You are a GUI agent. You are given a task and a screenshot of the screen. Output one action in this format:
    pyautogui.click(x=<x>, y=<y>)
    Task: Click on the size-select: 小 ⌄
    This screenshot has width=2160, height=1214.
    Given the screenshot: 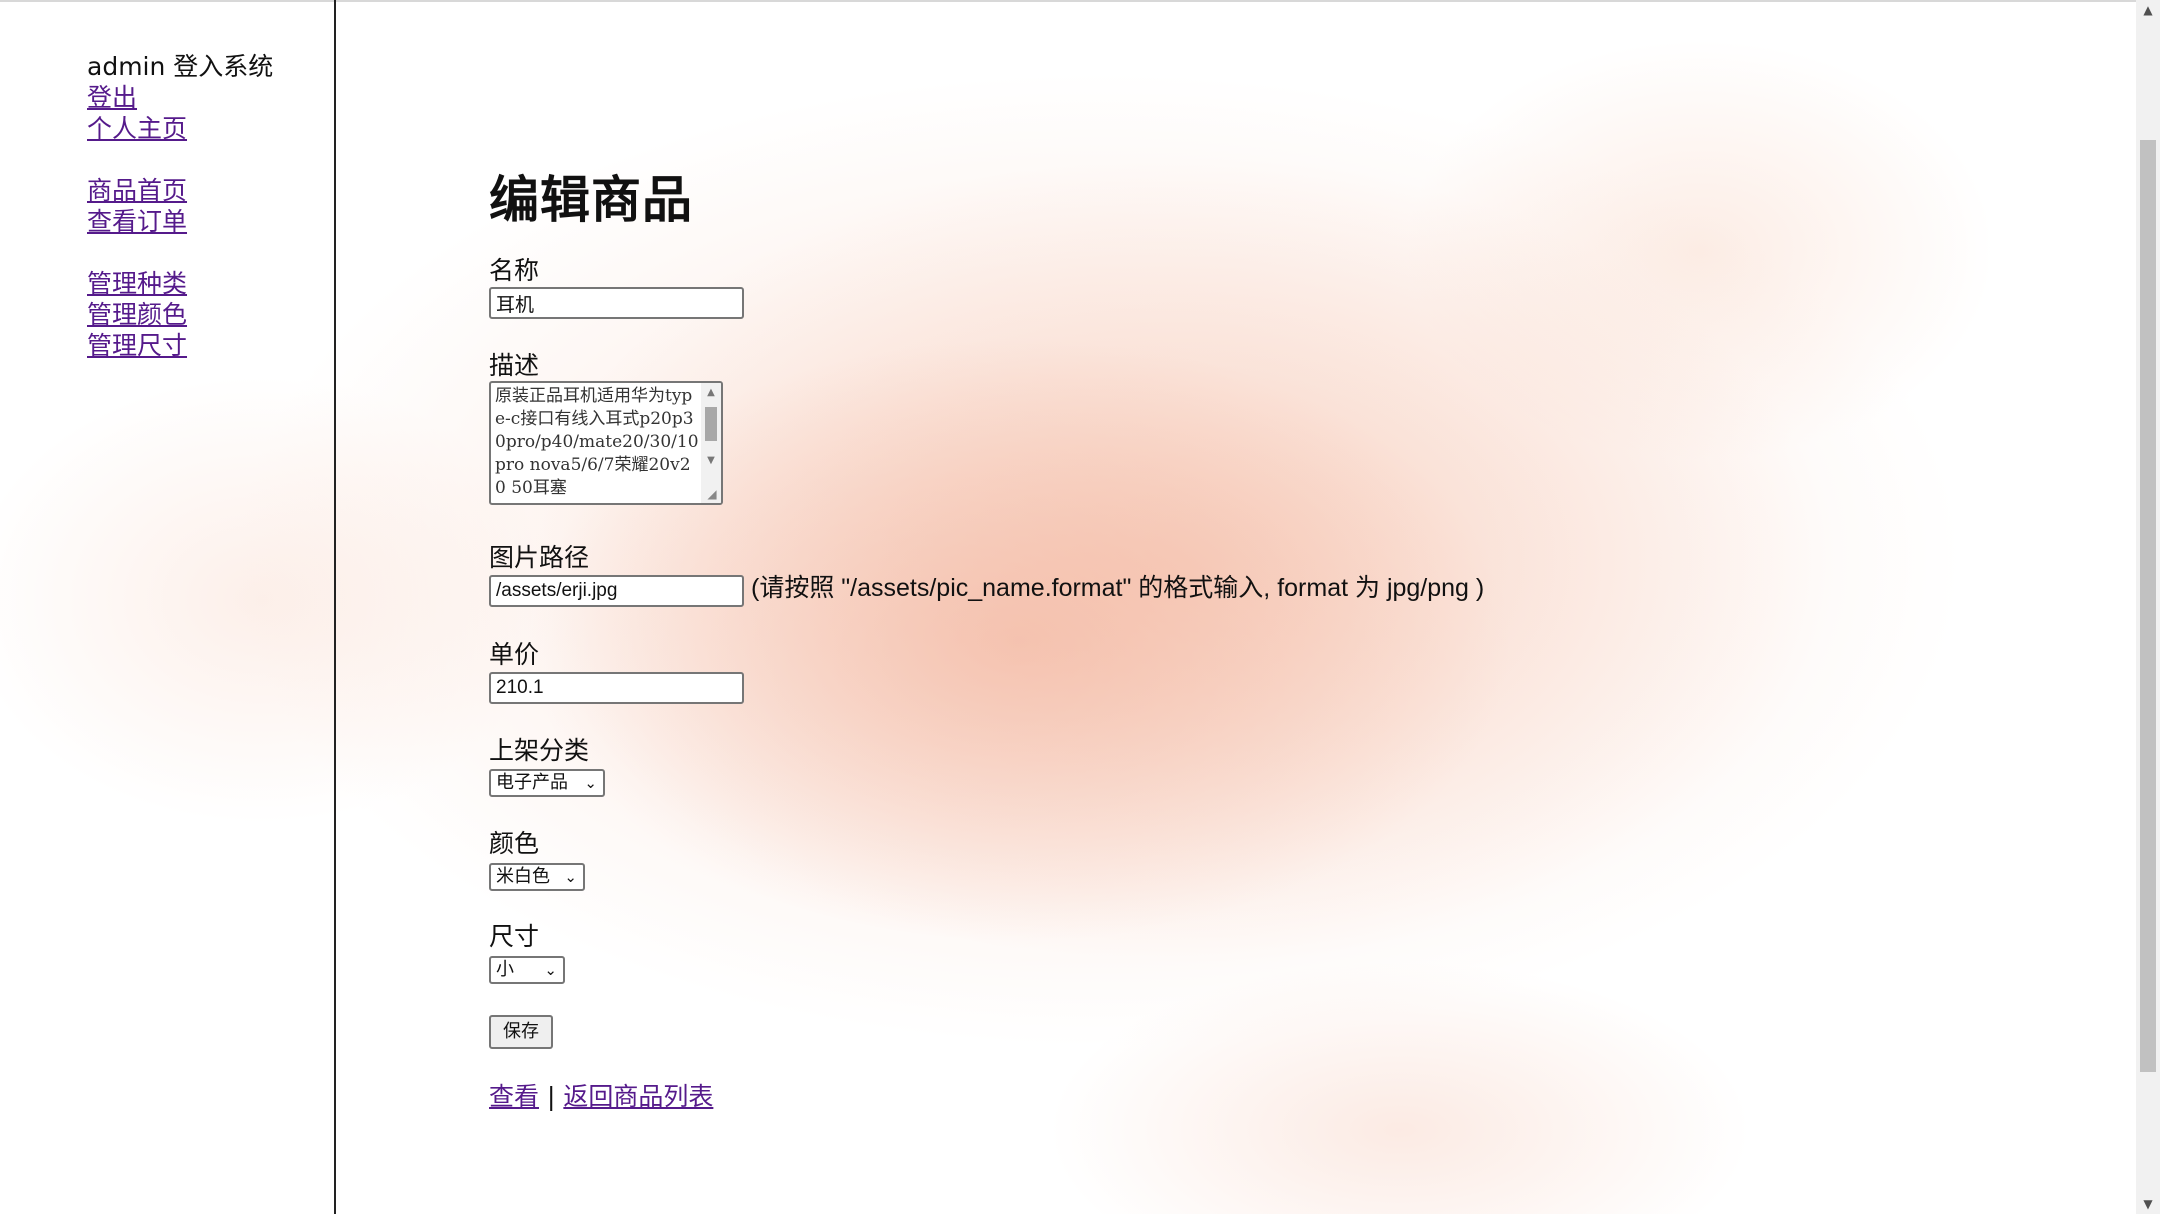 What is the action you would take?
    pyautogui.click(x=527, y=970)
    